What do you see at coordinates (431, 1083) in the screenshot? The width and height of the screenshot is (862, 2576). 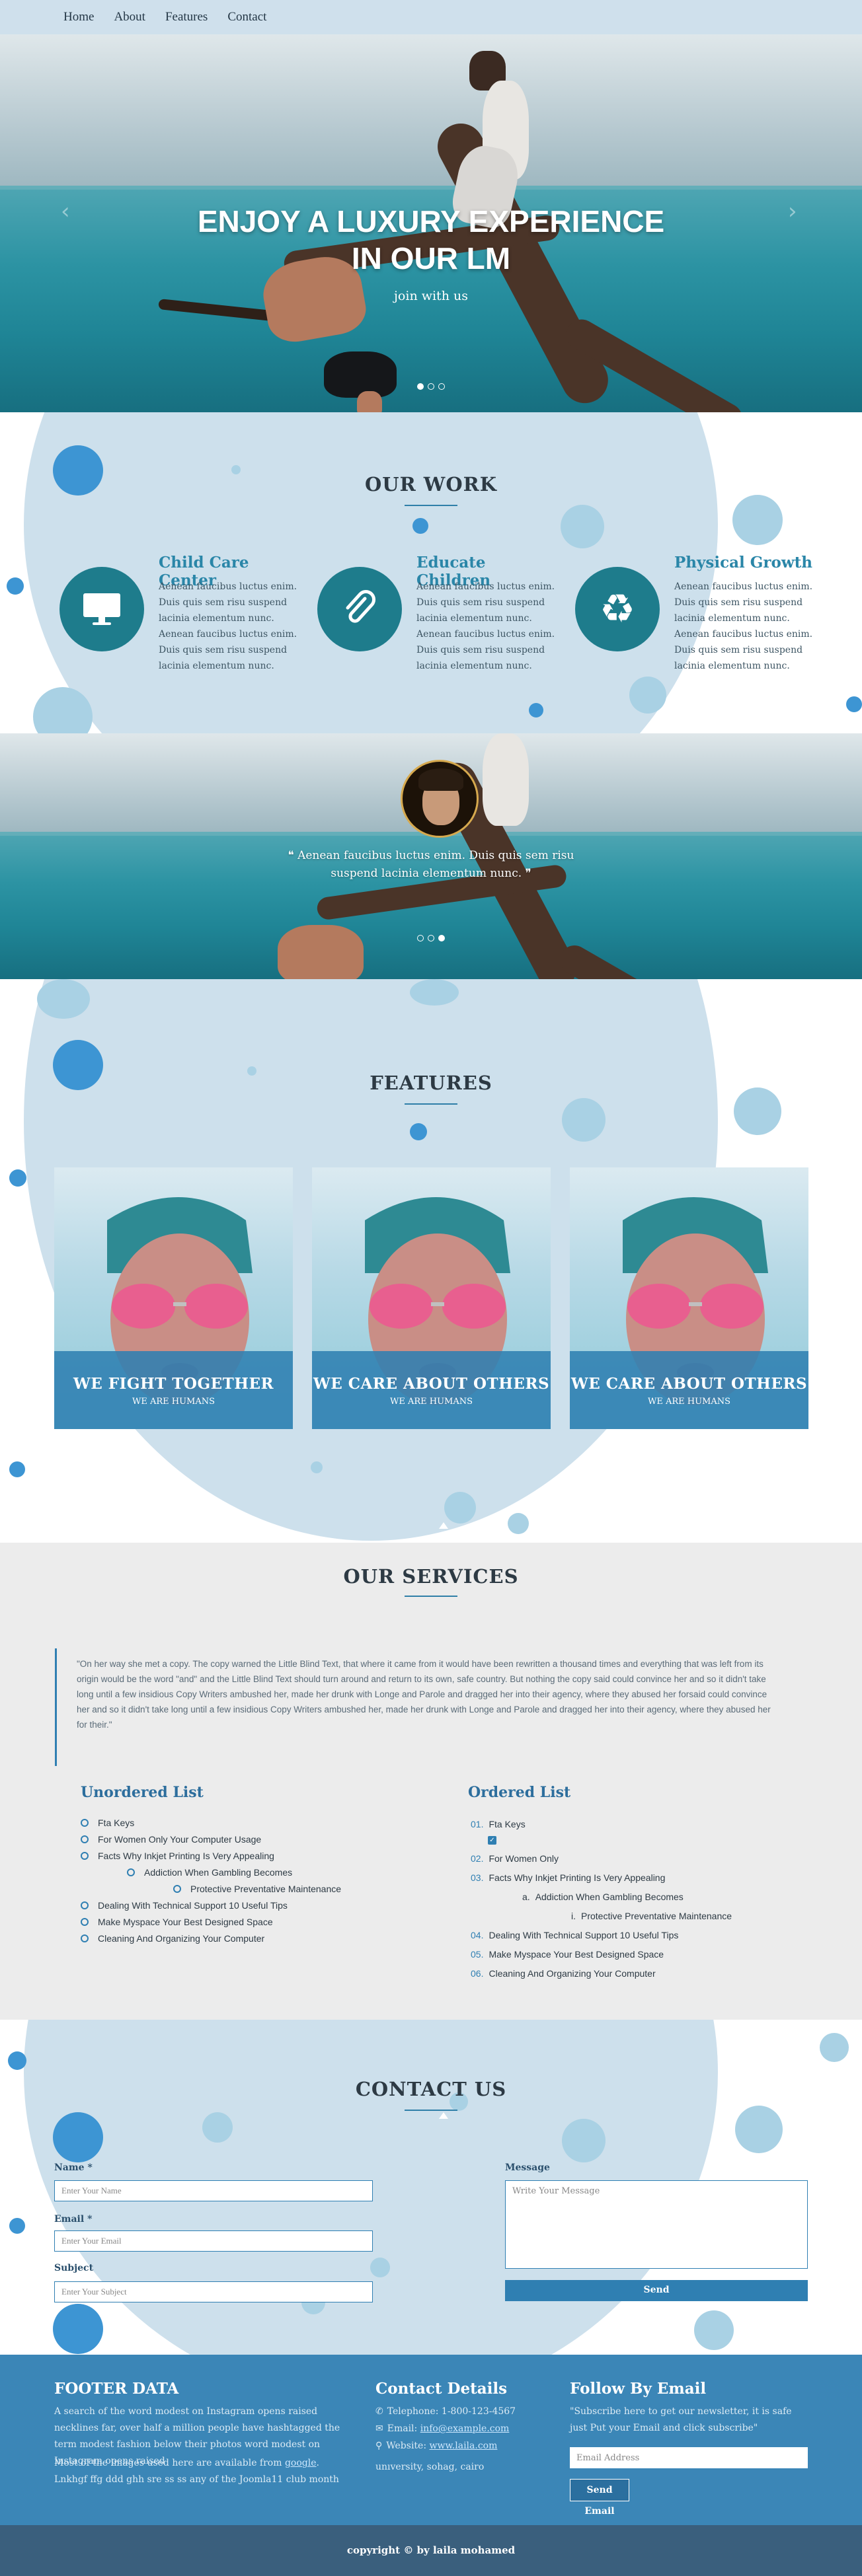 I see `features-title: FEATURES` at bounding box center [431, 1083].